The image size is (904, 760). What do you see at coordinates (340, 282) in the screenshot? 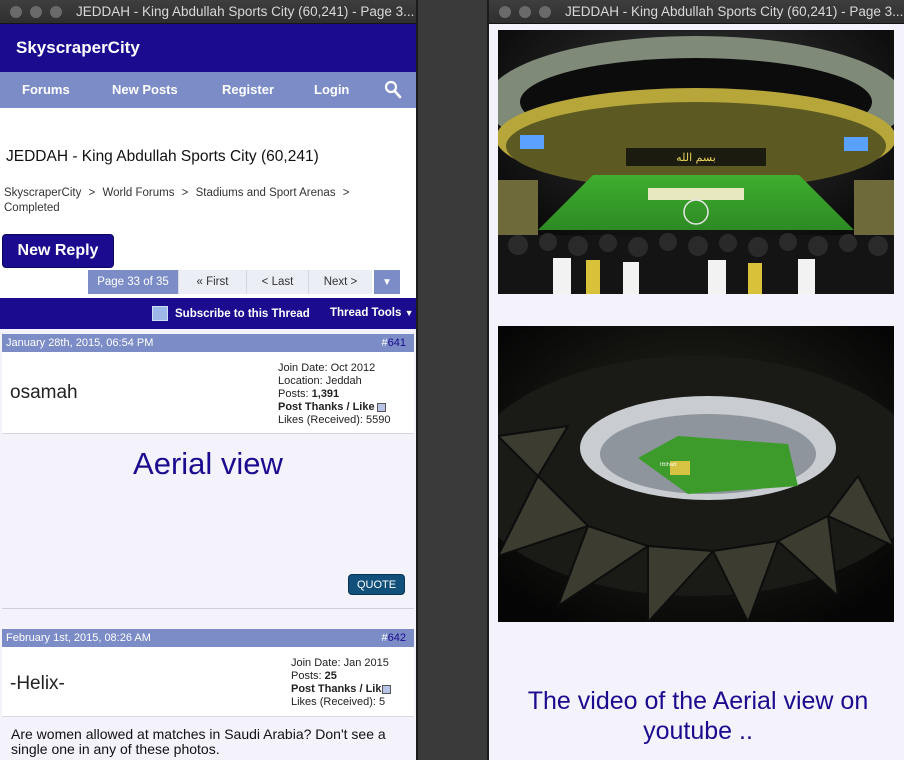
I see `pagination-next: Next >` at bounding box center [340, 282].